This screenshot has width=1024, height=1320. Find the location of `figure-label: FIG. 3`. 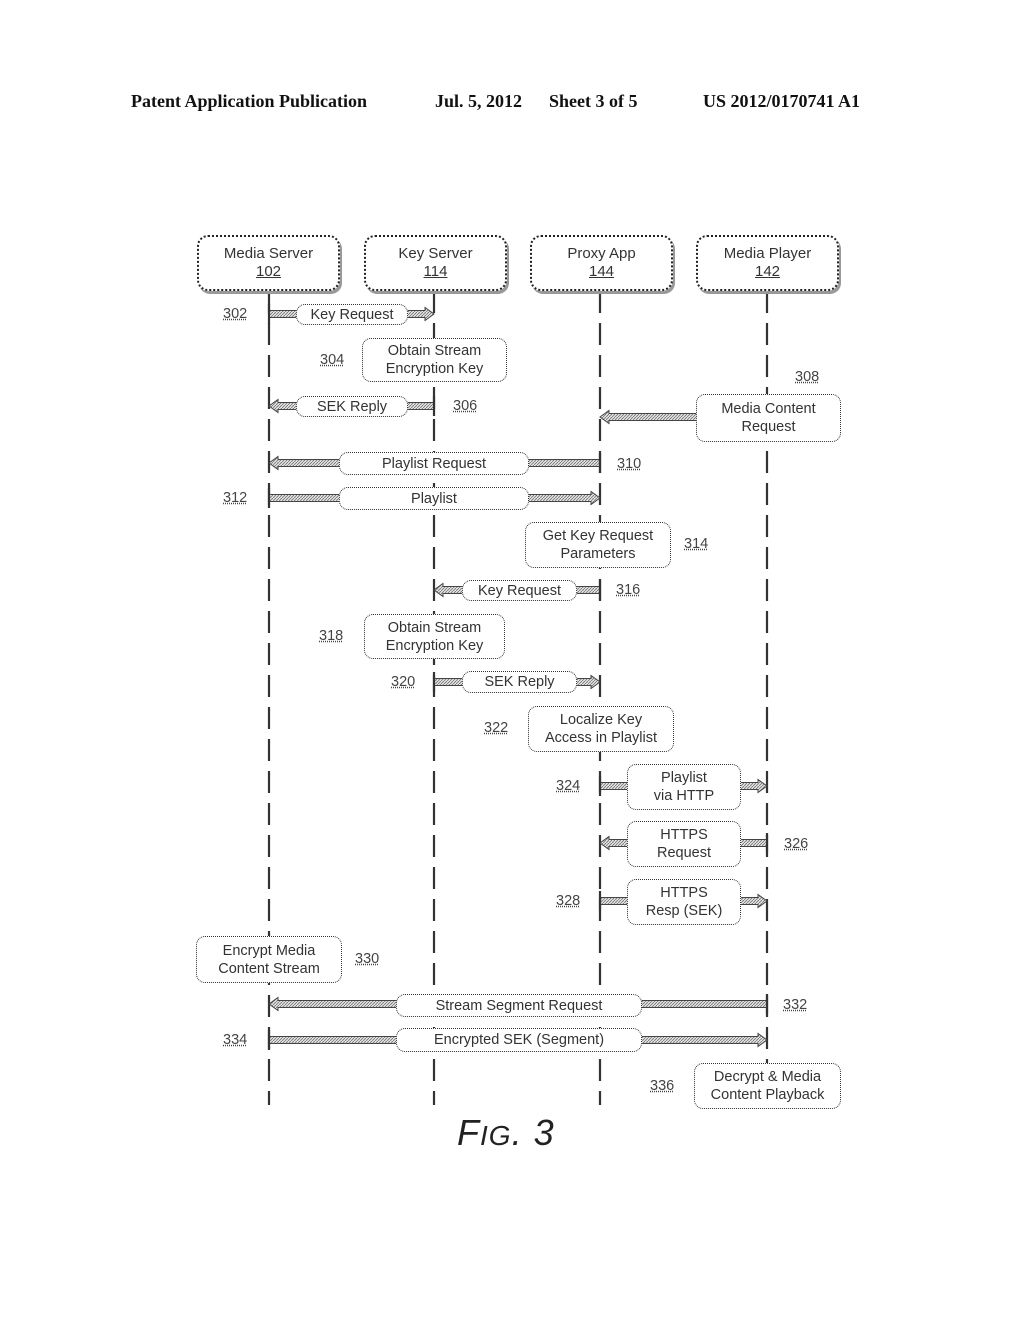

figure-label: FIG. 3 is located at coordinates (506, 1133).